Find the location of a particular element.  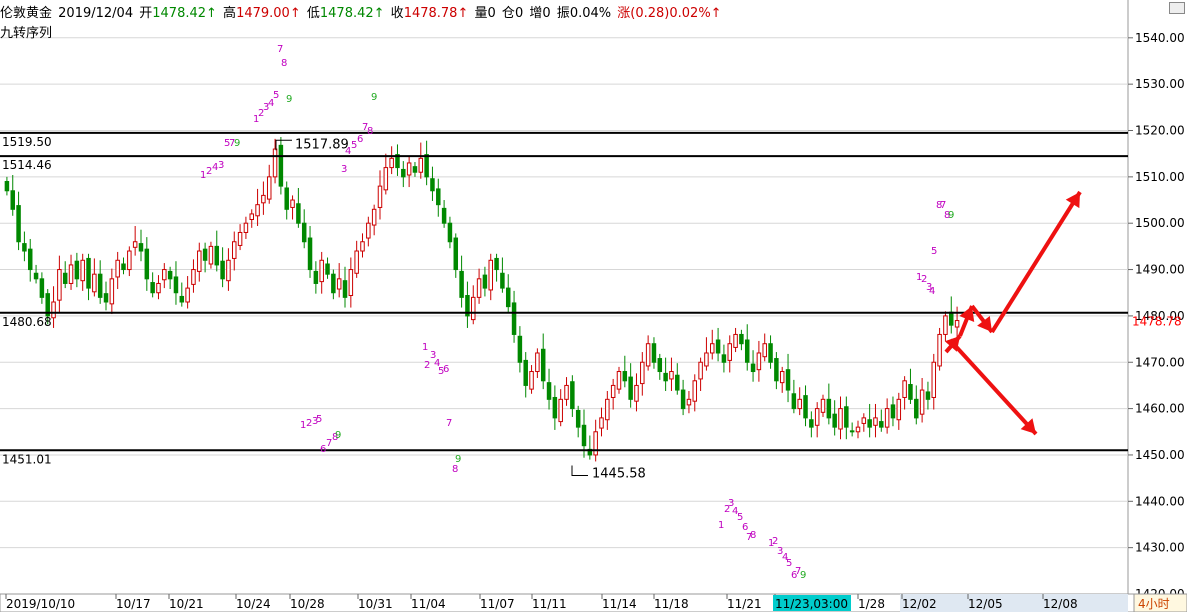

td-count: 7 is located at coordinates (449, 423).